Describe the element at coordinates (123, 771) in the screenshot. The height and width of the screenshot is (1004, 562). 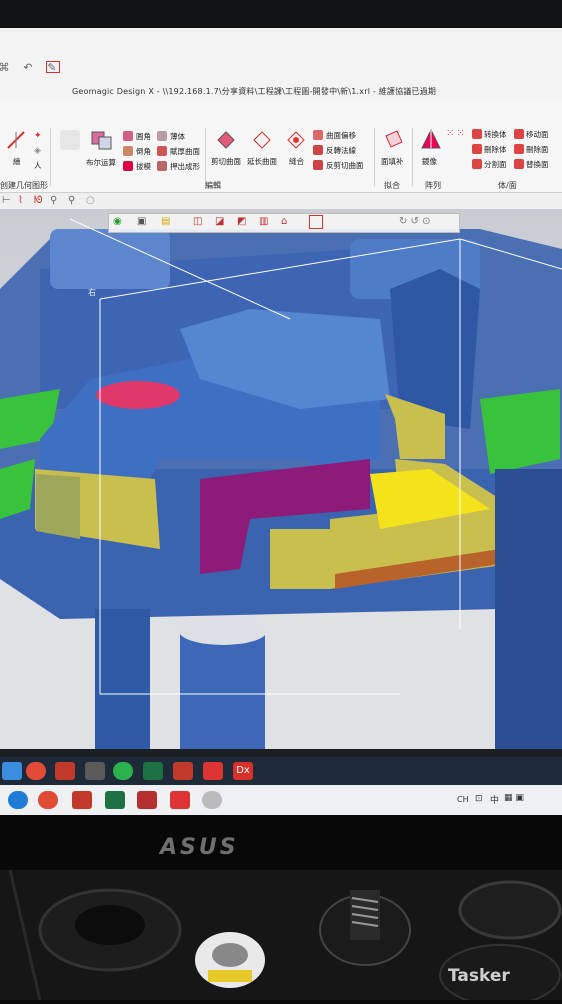
I see `wechat-icon` at that location.